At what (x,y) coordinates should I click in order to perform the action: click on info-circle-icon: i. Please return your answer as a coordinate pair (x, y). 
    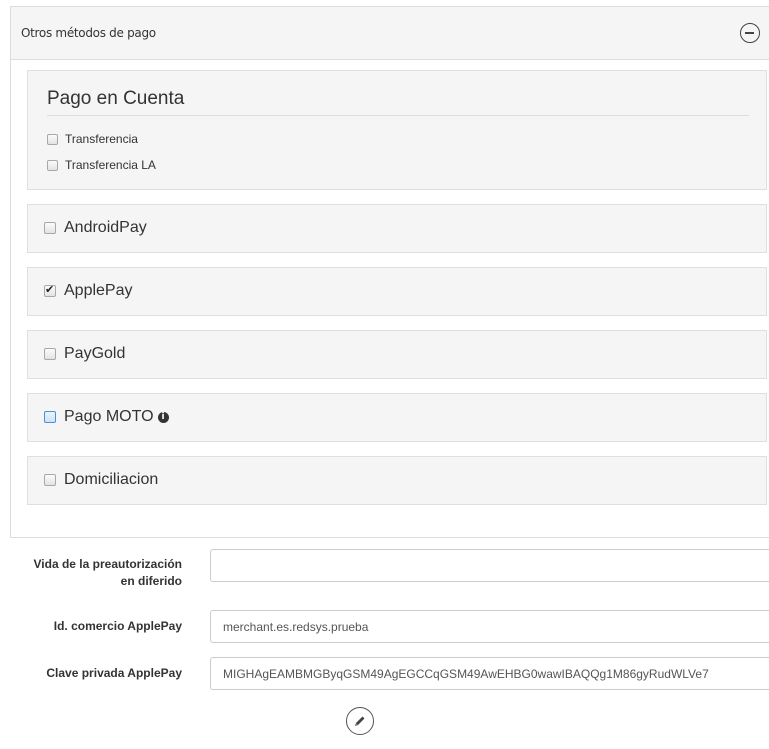
    Looking at the image, I should click on (163, 417).